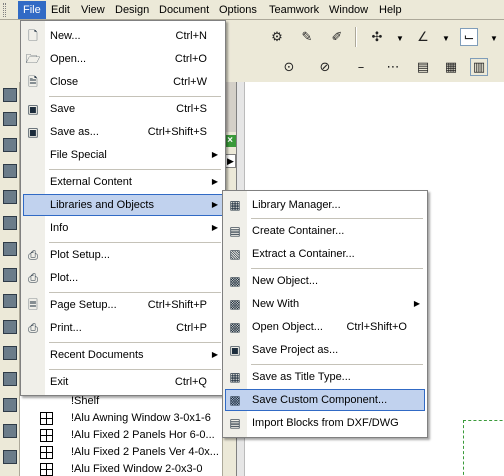 The height and width of the screenshot is (476, 504). Describe the element at coordinates (10, 301) in the screenshot. I see `slab-tool-icon` at that location.